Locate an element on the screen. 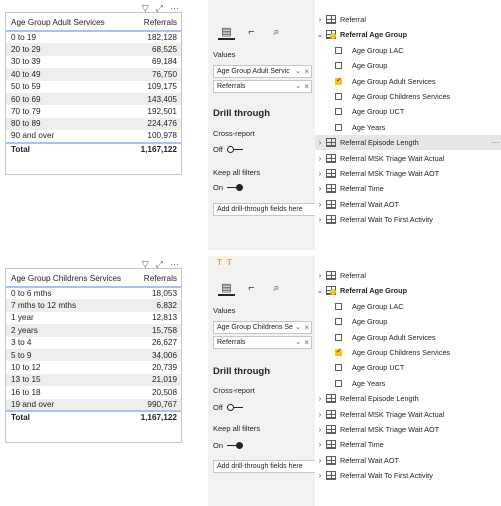  table-row: 50 to 59 109,175 is located at coordinates (93, 87).